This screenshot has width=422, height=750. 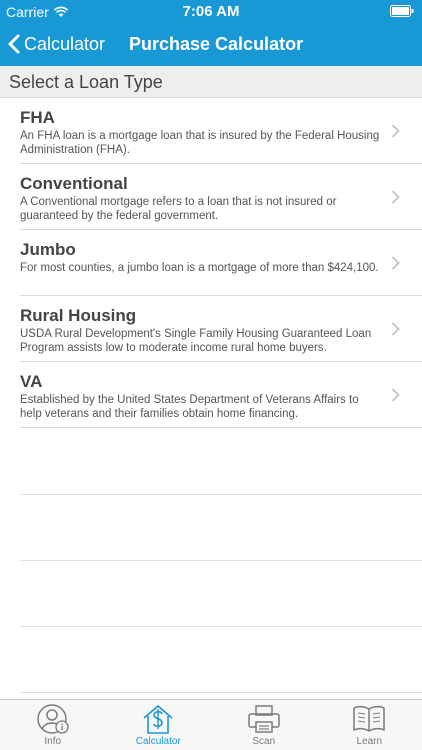 I want to click on status-time: 7:06 AM, so click(x=211, y=11).